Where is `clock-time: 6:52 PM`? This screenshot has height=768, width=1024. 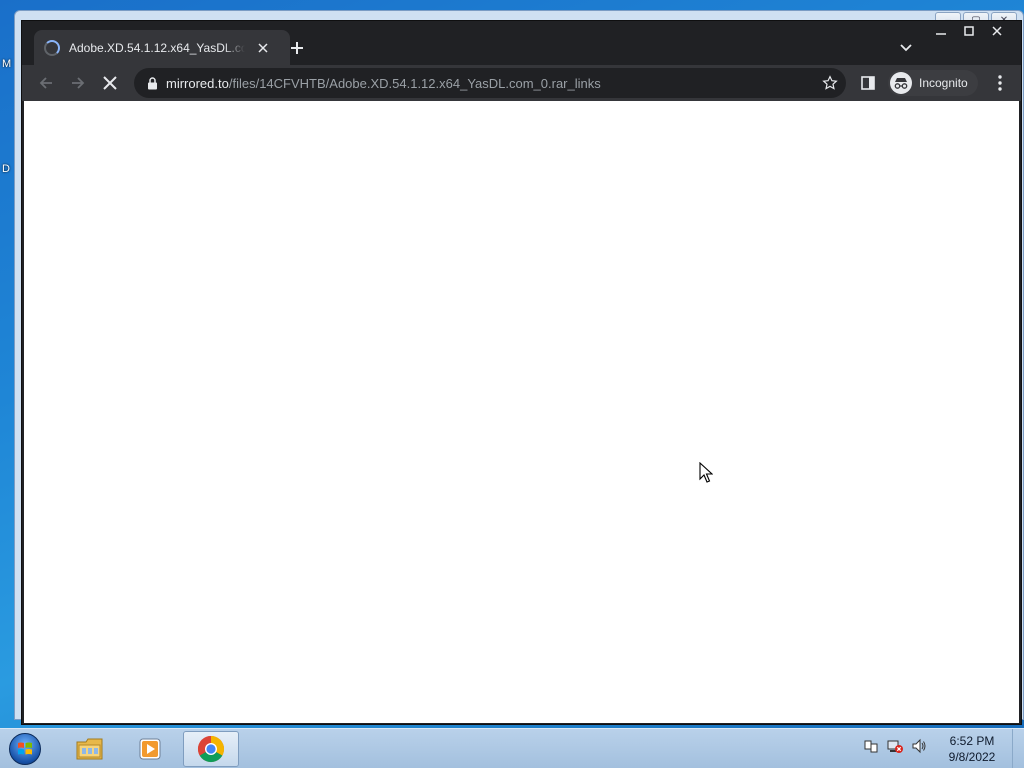 clock-time: 6:52 PM is located at coordinates (972, 741).